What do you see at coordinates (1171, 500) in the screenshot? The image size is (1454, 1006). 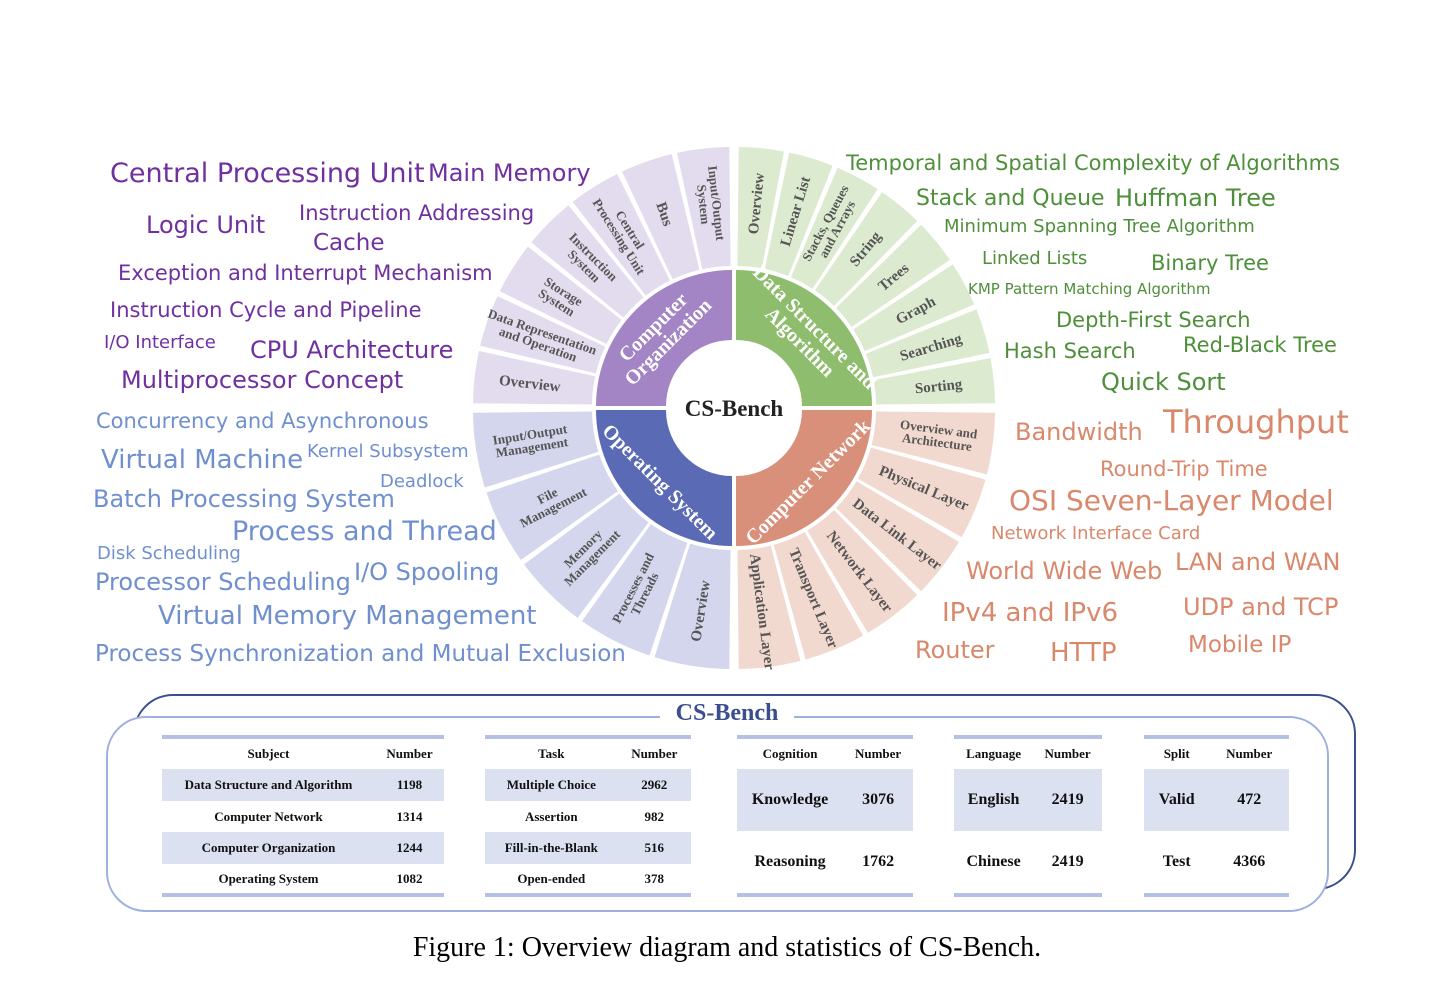 I see `cloud-word: OSI Seven-Layer Model` at bounding box center [1171, 500].